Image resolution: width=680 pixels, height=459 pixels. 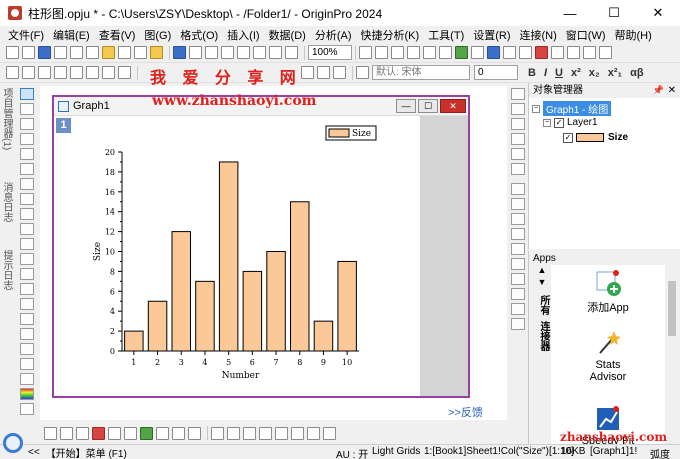 What do you see at coordinates (194, 433) in the screenshot?
I see `template-icon` at bounding box center [194, 433].